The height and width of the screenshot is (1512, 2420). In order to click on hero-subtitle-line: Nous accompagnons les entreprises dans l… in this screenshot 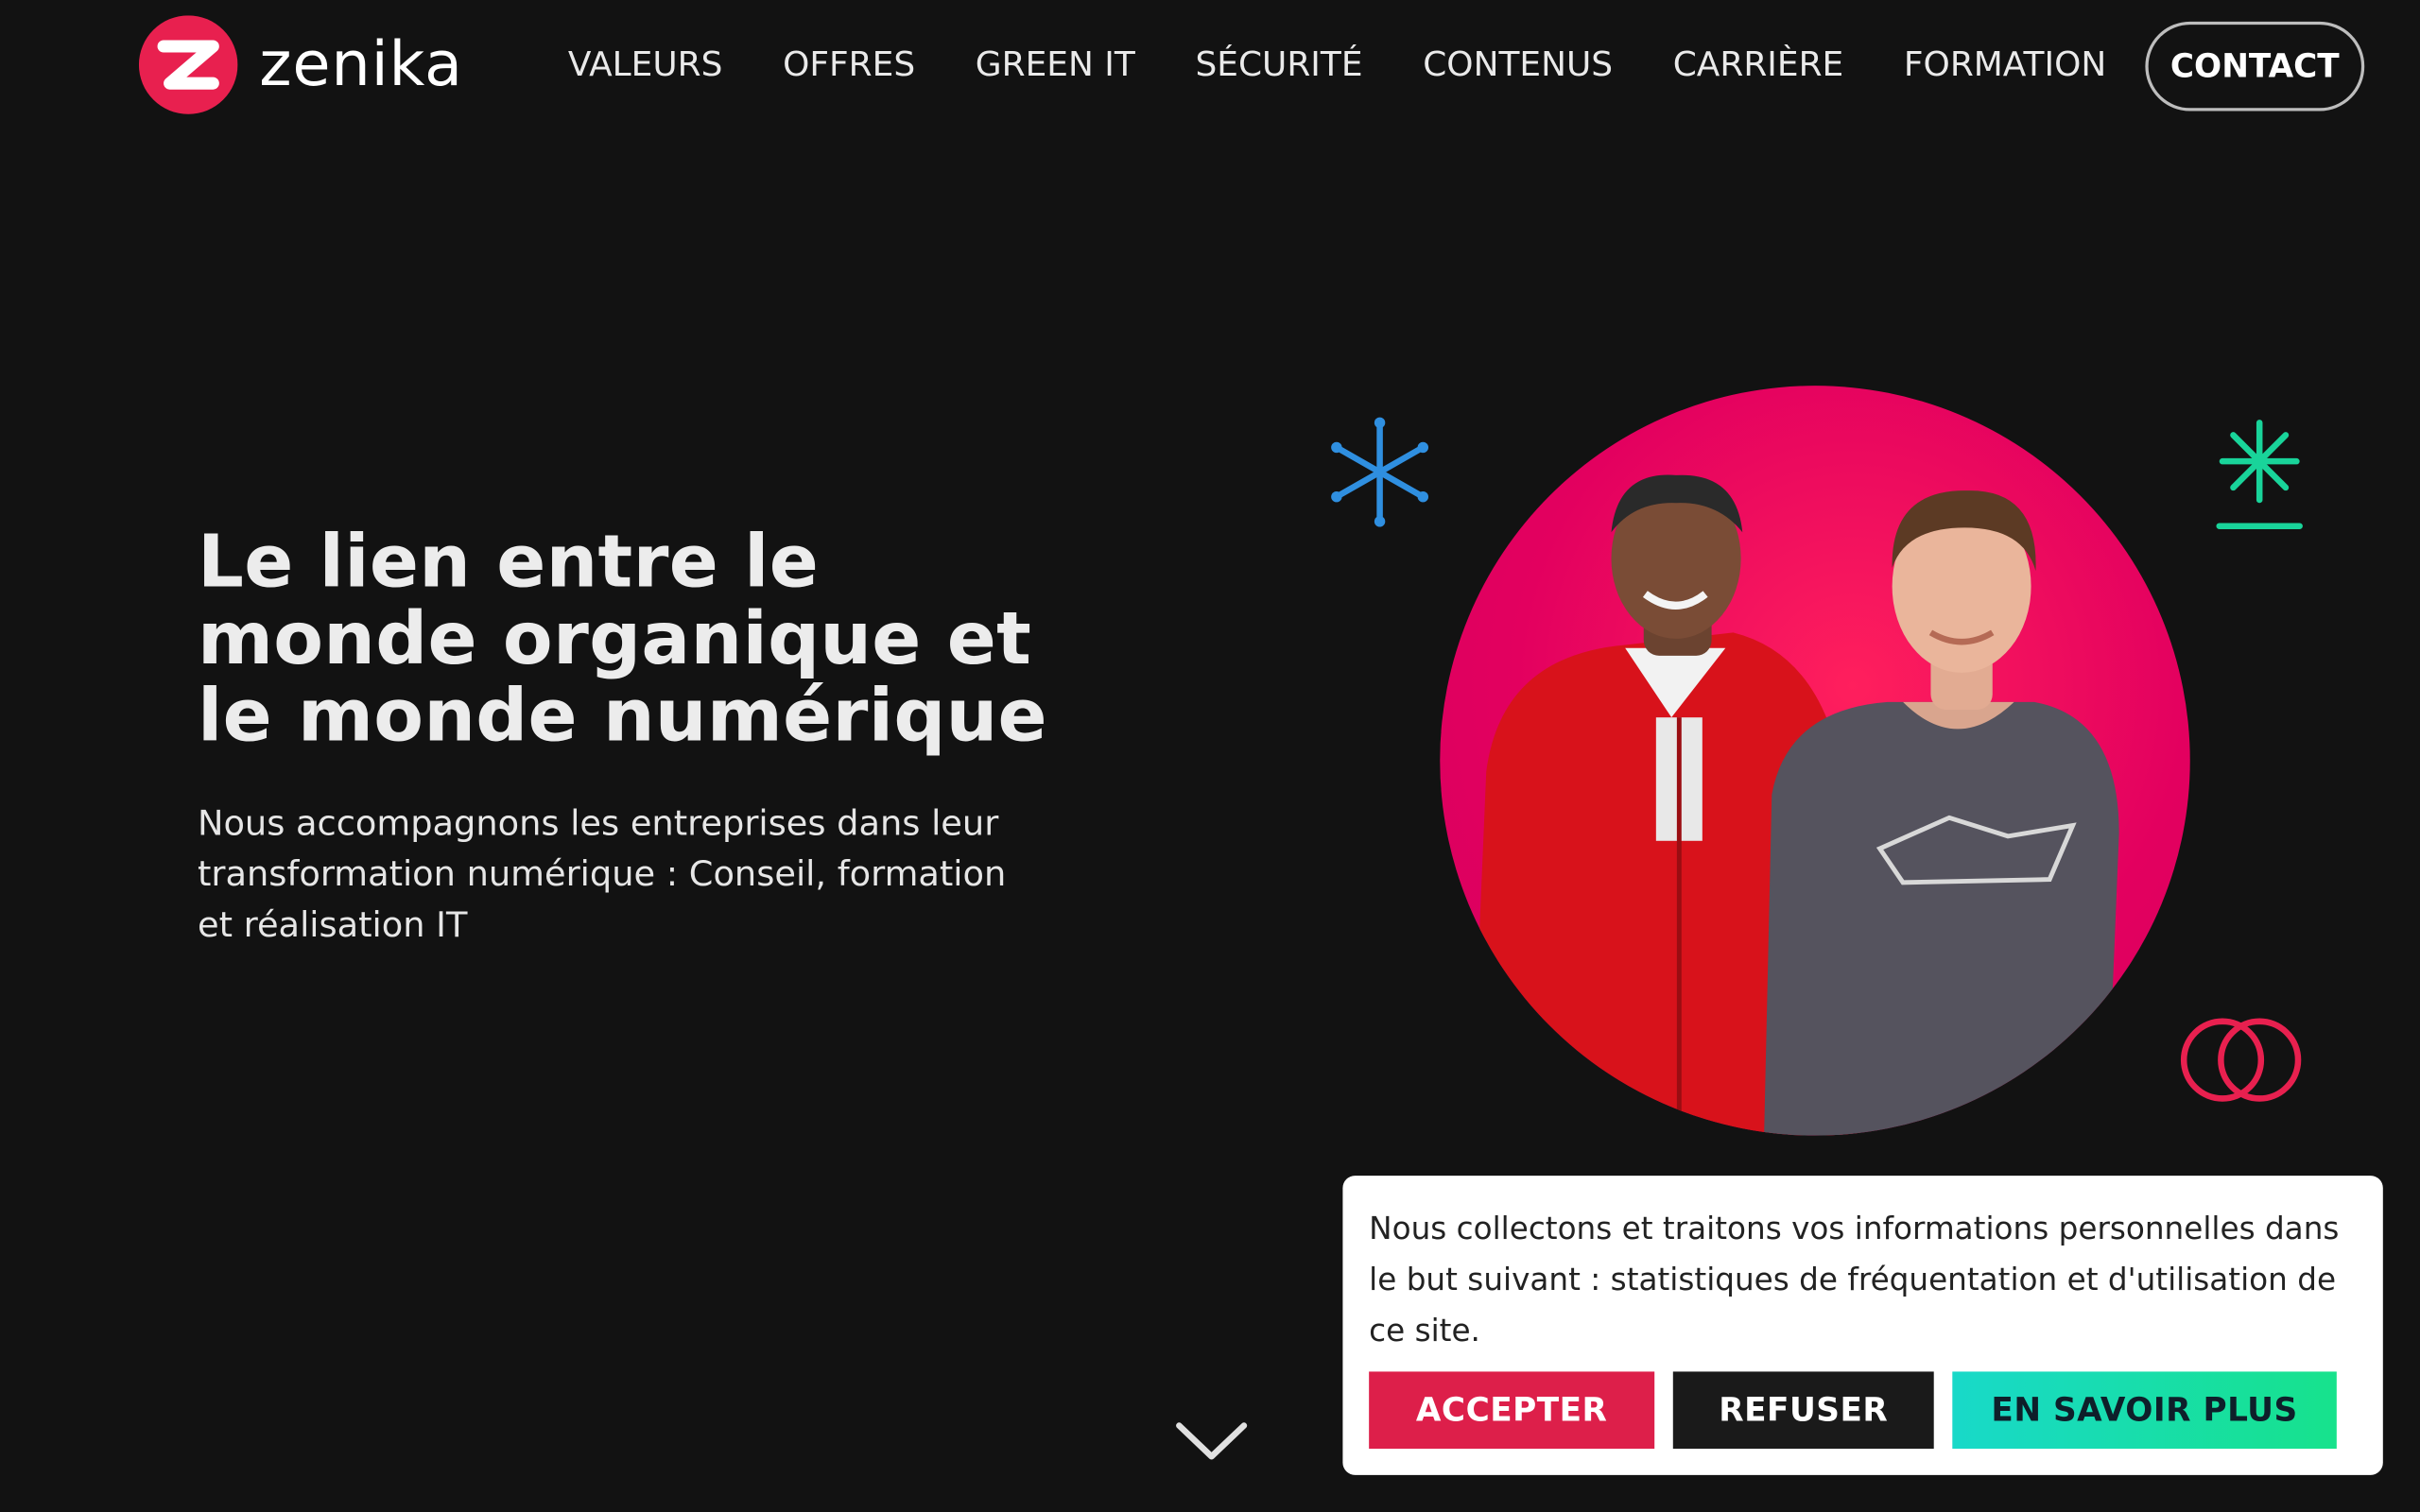, I will do `click(598, 824)`.